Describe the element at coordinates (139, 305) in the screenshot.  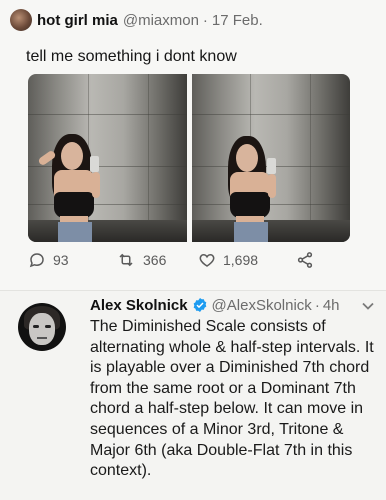
I see `author-name: Alex Skolnick` at that location.